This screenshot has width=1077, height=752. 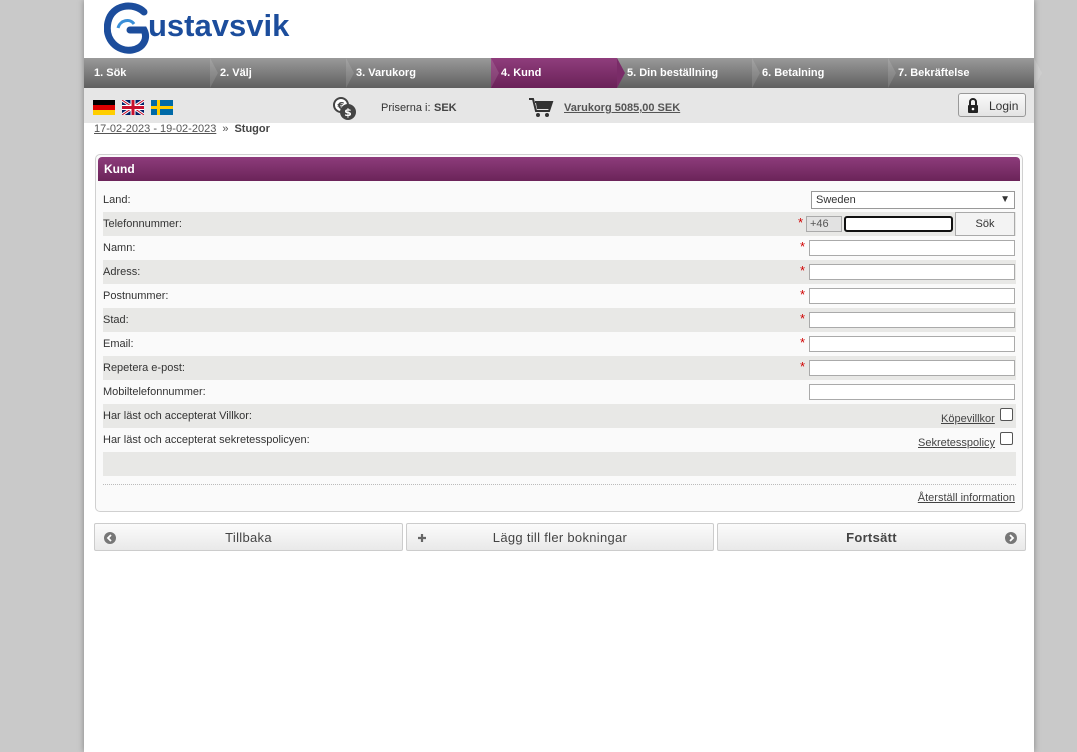 What do you see at coordinates (252, 129) in the screenshot?
I see `breadcrumb-current: Stugor` at bounding box center [252, 129].